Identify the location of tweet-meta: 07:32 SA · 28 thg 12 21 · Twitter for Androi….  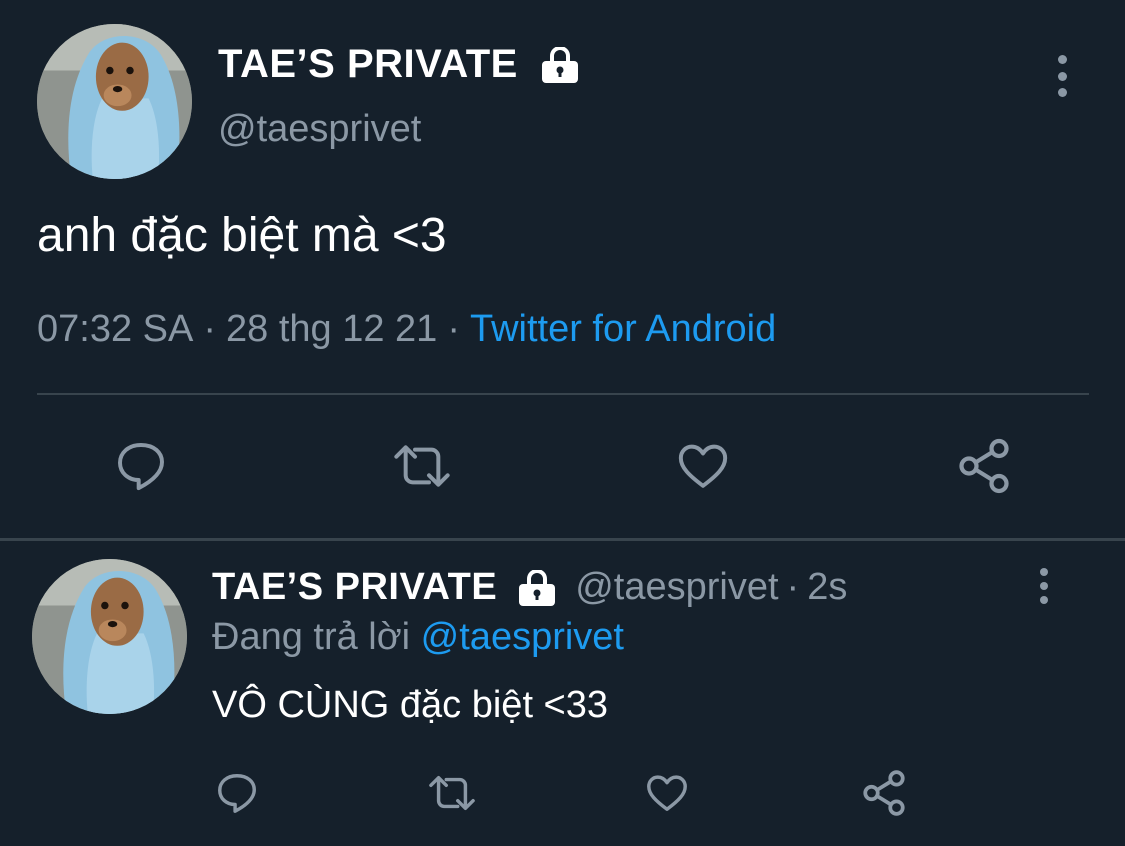
(406, 329).